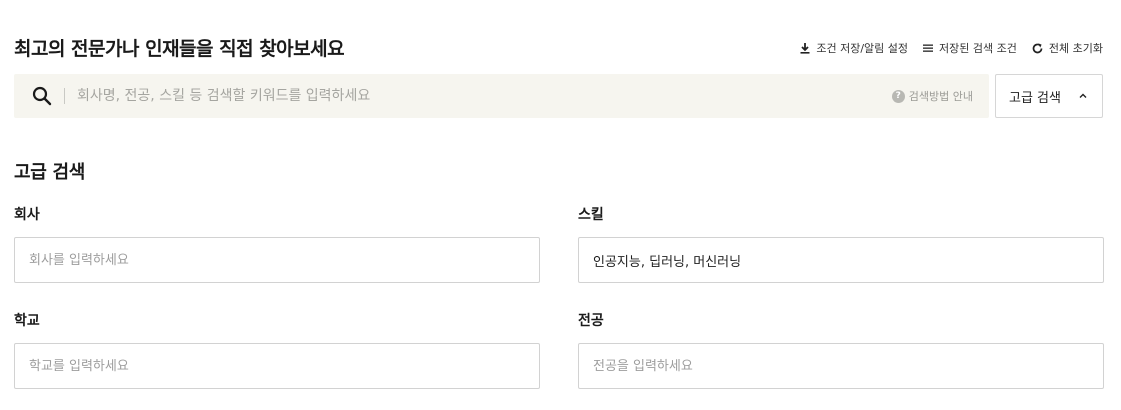 The image size is (1121, 410). Describe the element at coordinates (862, 48) in the screenshot. I see `save-condition-alert-label: 조건 저장/알림 설정` at that location.